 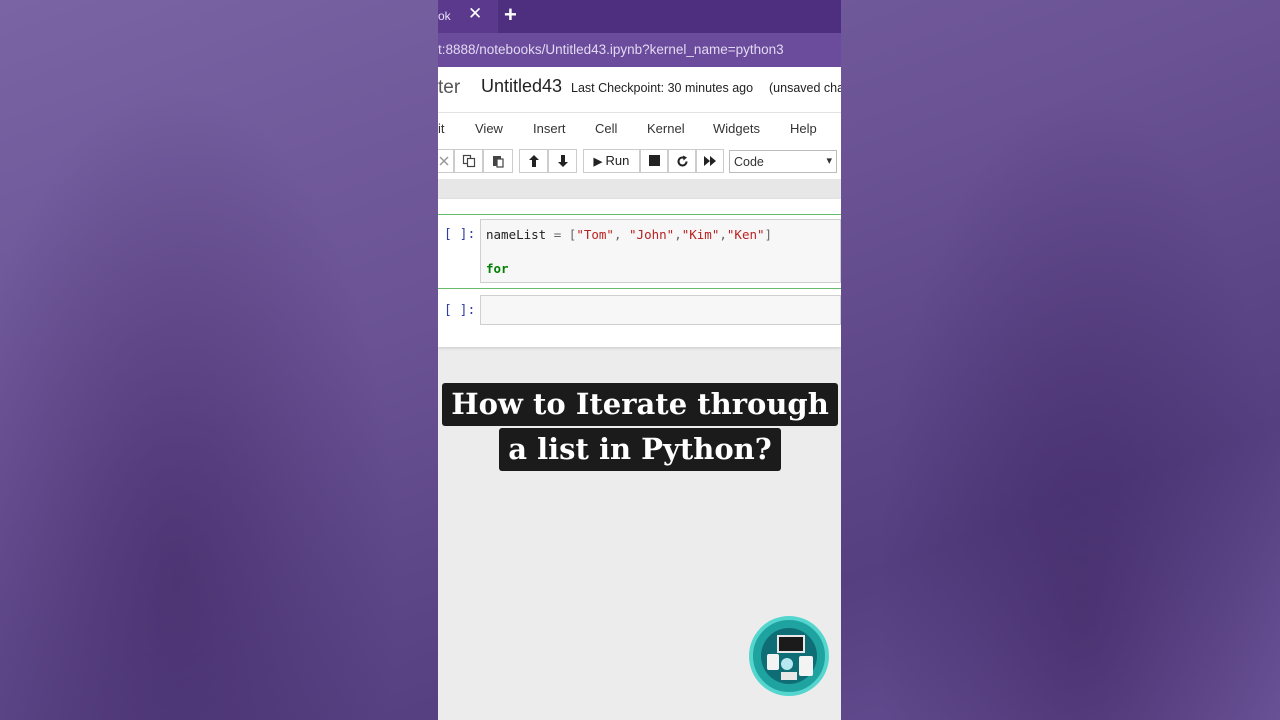 What do you see at coordinates (749, 162) in the screenshot?
I see `cell-type-value: Code` at bounding box center [749, 162].